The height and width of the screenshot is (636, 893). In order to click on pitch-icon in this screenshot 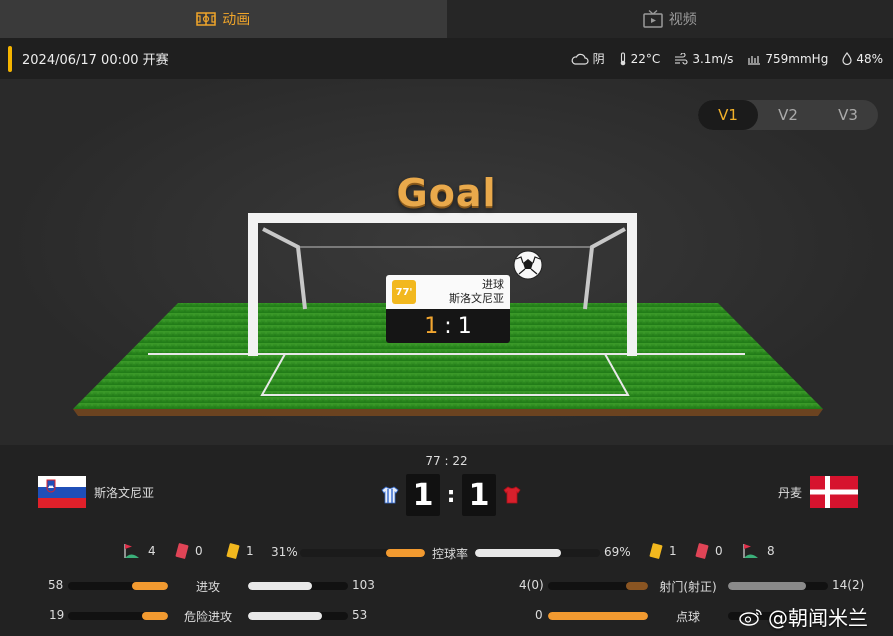, I will do `click(206, 19)`.